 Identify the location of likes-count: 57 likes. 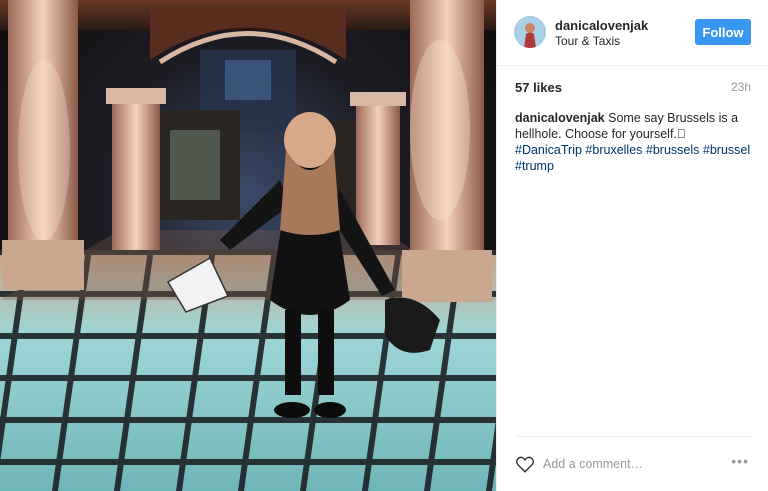
(538, 87).